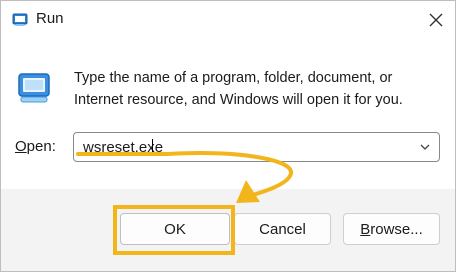 The image size is (456, 272). I want to click on run-icon, so click(34, 88).